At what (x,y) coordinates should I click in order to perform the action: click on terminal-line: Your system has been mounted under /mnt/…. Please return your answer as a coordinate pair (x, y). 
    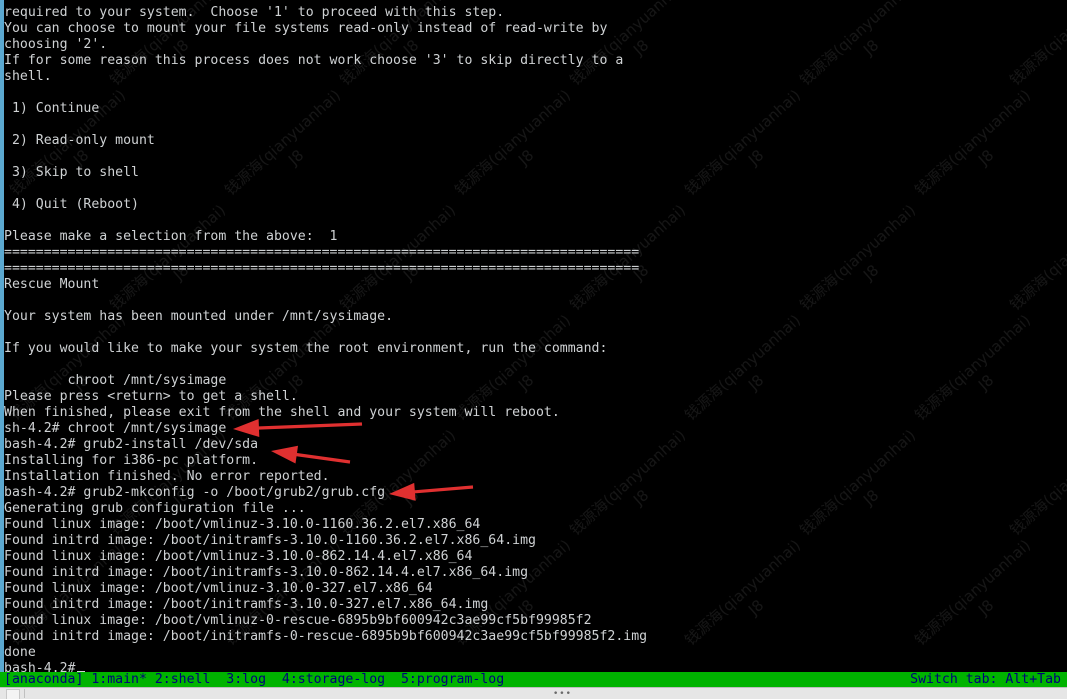
    Looking at the image, I should click on (199, 316).